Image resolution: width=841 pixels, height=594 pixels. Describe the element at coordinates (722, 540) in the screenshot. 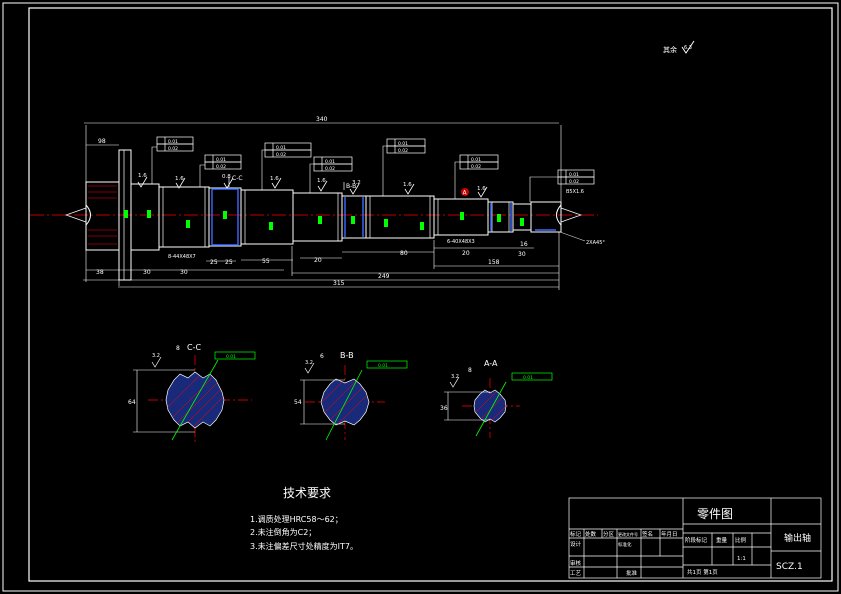

I see `tb-weight-label: 重量` at that location.